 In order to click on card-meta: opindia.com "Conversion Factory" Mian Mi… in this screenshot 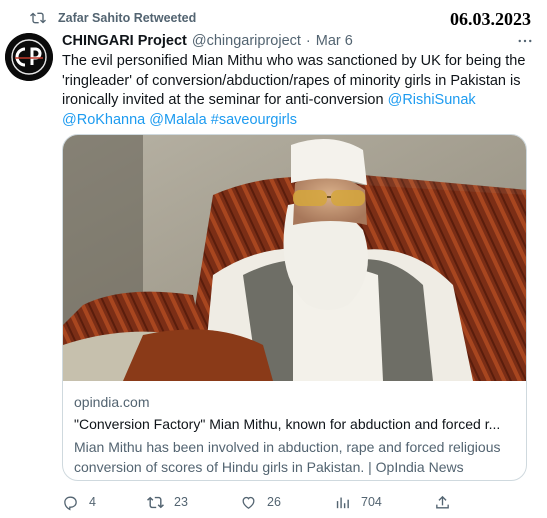, I will do `click(295, 434)`.